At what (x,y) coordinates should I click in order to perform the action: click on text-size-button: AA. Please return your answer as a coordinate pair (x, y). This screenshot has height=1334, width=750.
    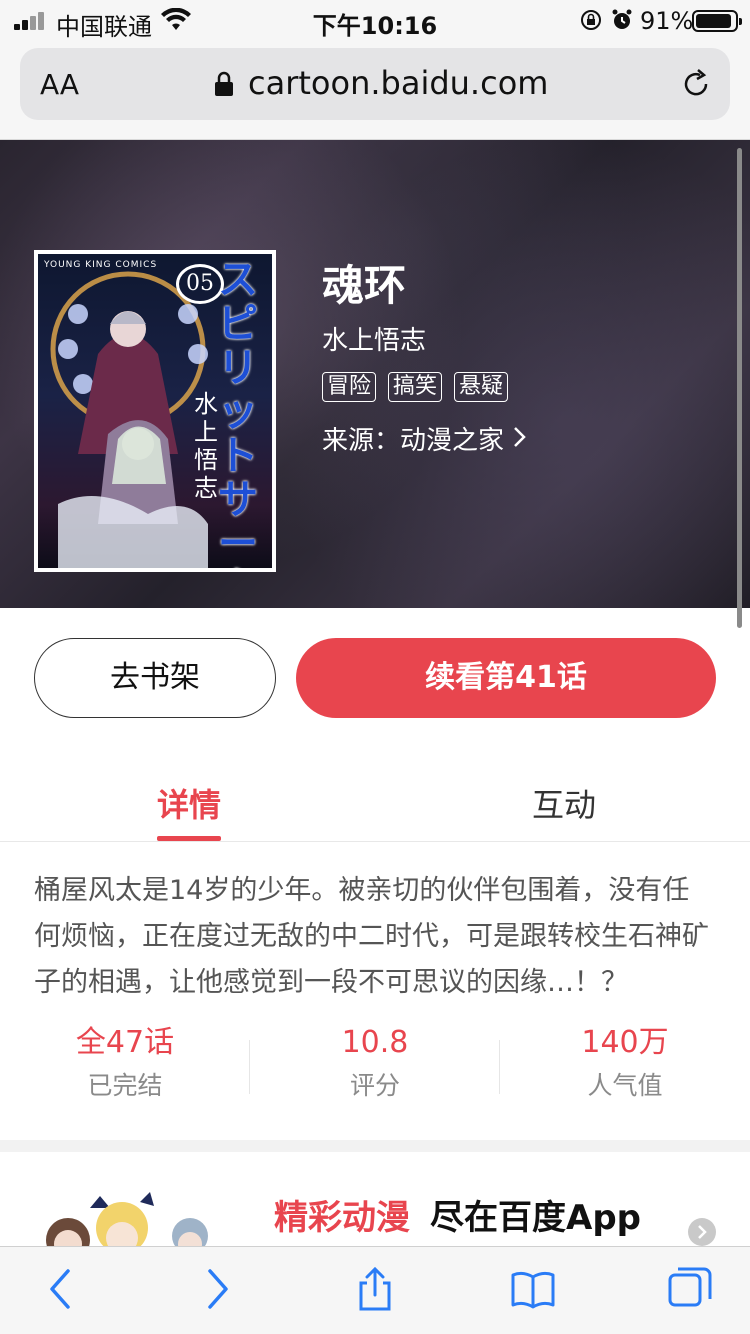
    Looking at the image, I should click on (59, 84).